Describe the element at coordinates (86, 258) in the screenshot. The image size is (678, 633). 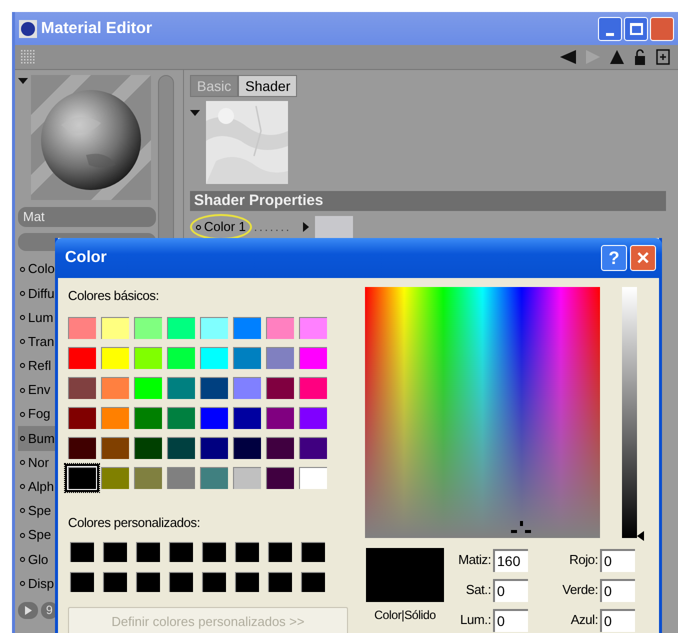
I see `dialog-title: Color` at that location.